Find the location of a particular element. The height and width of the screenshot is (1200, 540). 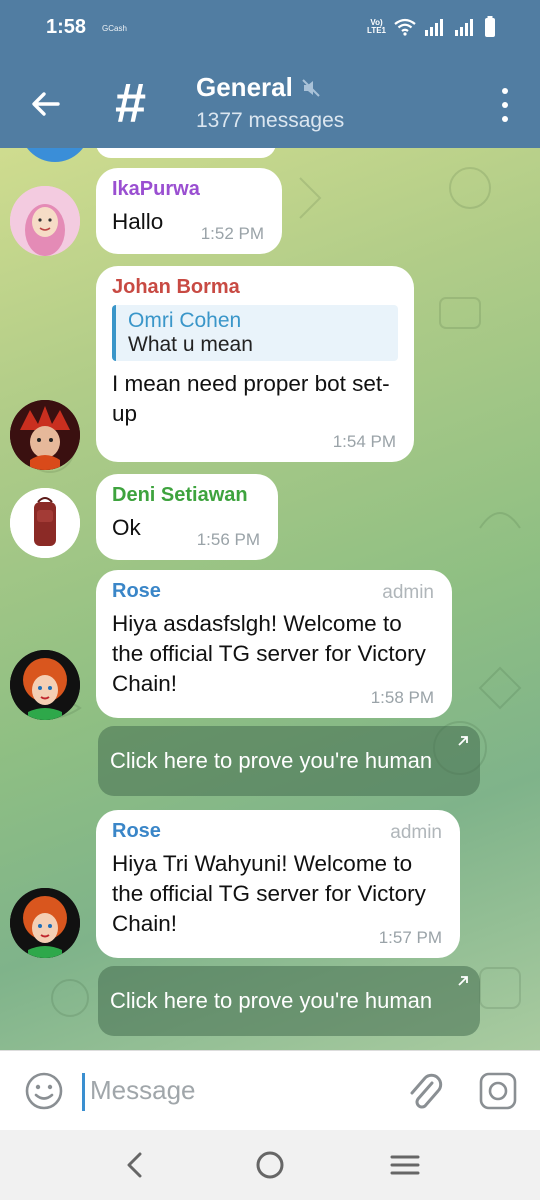

reply-sender-name: Omri Cohen is located at coordinates (185, 320).